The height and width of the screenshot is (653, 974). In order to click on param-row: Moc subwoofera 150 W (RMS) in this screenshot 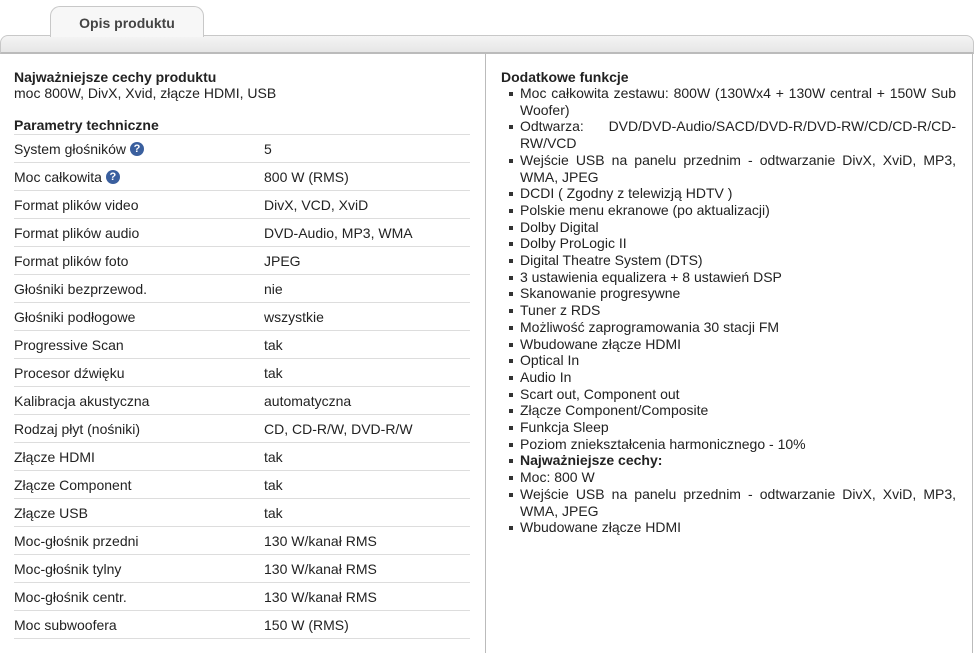, I will do `click(242, 625)`.